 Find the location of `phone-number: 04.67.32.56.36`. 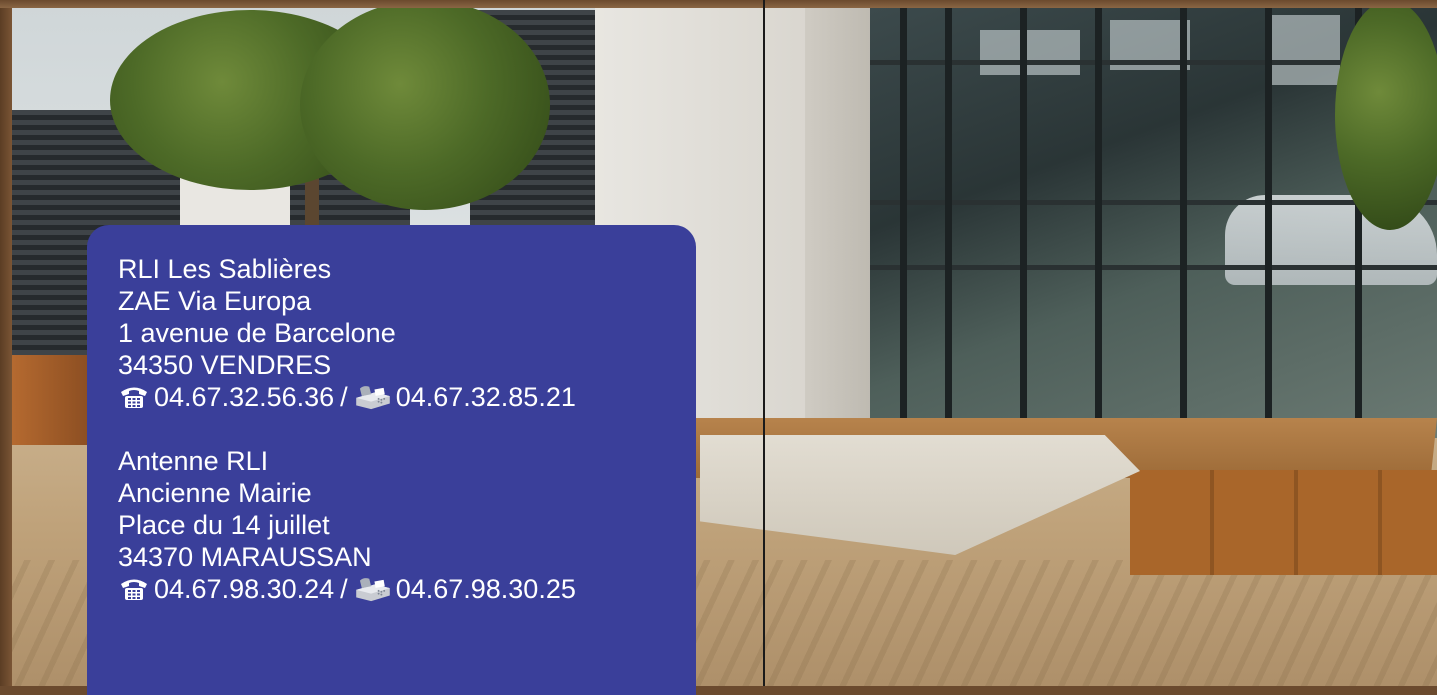

phone-number: 04.67.32.56.36 is located at coordinates (244, 397).